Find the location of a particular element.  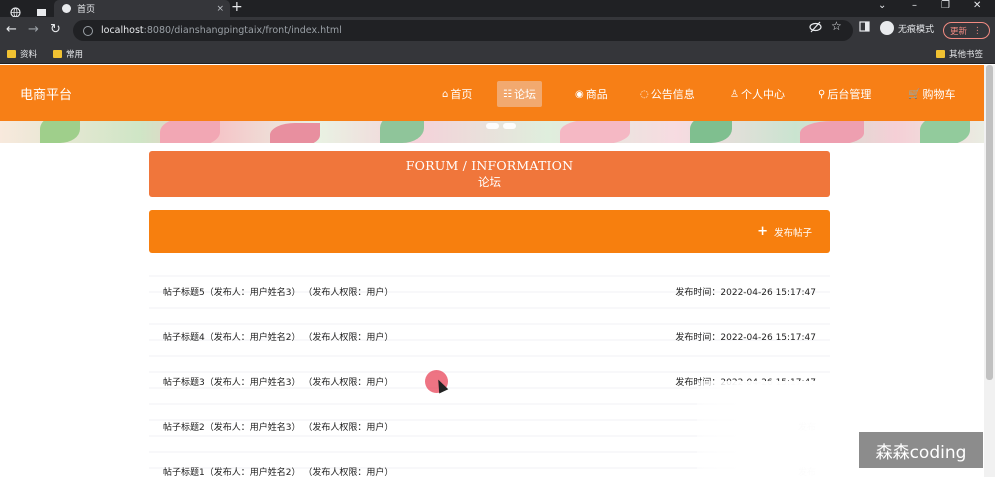

video-watermark: 森森coding is located at coordinates (921, 450).